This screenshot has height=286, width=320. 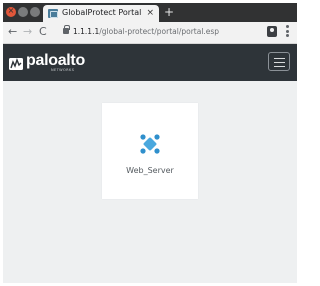 What do you see at coordinates (169, 12) in the screenshot?
I see `new-tab-button: +` at bounding box center [169, 12].